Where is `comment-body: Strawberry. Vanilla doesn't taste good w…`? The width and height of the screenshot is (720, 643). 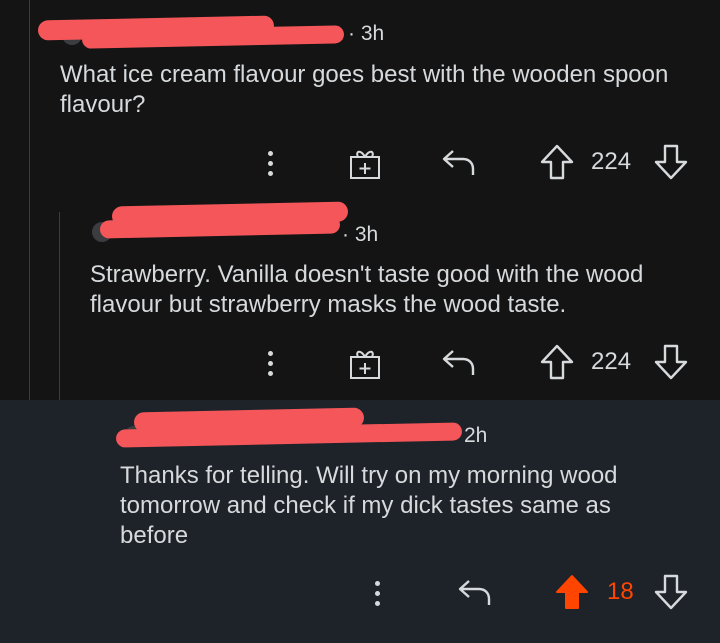 comment-body: Strawberry. Vanilla doesn't taste good w… is located at coordinates (367, 289).